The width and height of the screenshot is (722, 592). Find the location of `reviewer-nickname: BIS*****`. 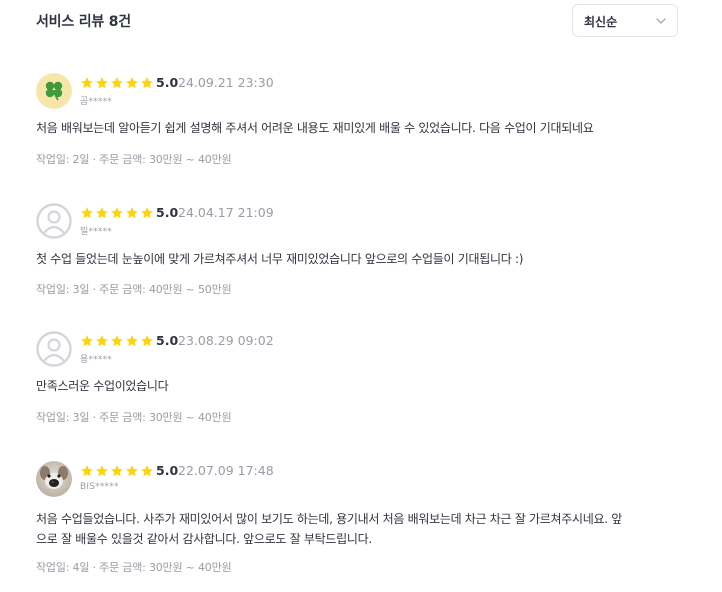

reviewer-nickname: BIS***** is located at coordinates (99, 487).